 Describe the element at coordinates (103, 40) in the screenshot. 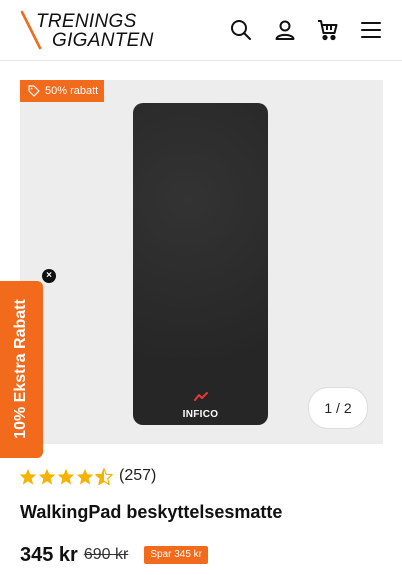

I see `logo-text-line2: GIGANTEN` at that location.